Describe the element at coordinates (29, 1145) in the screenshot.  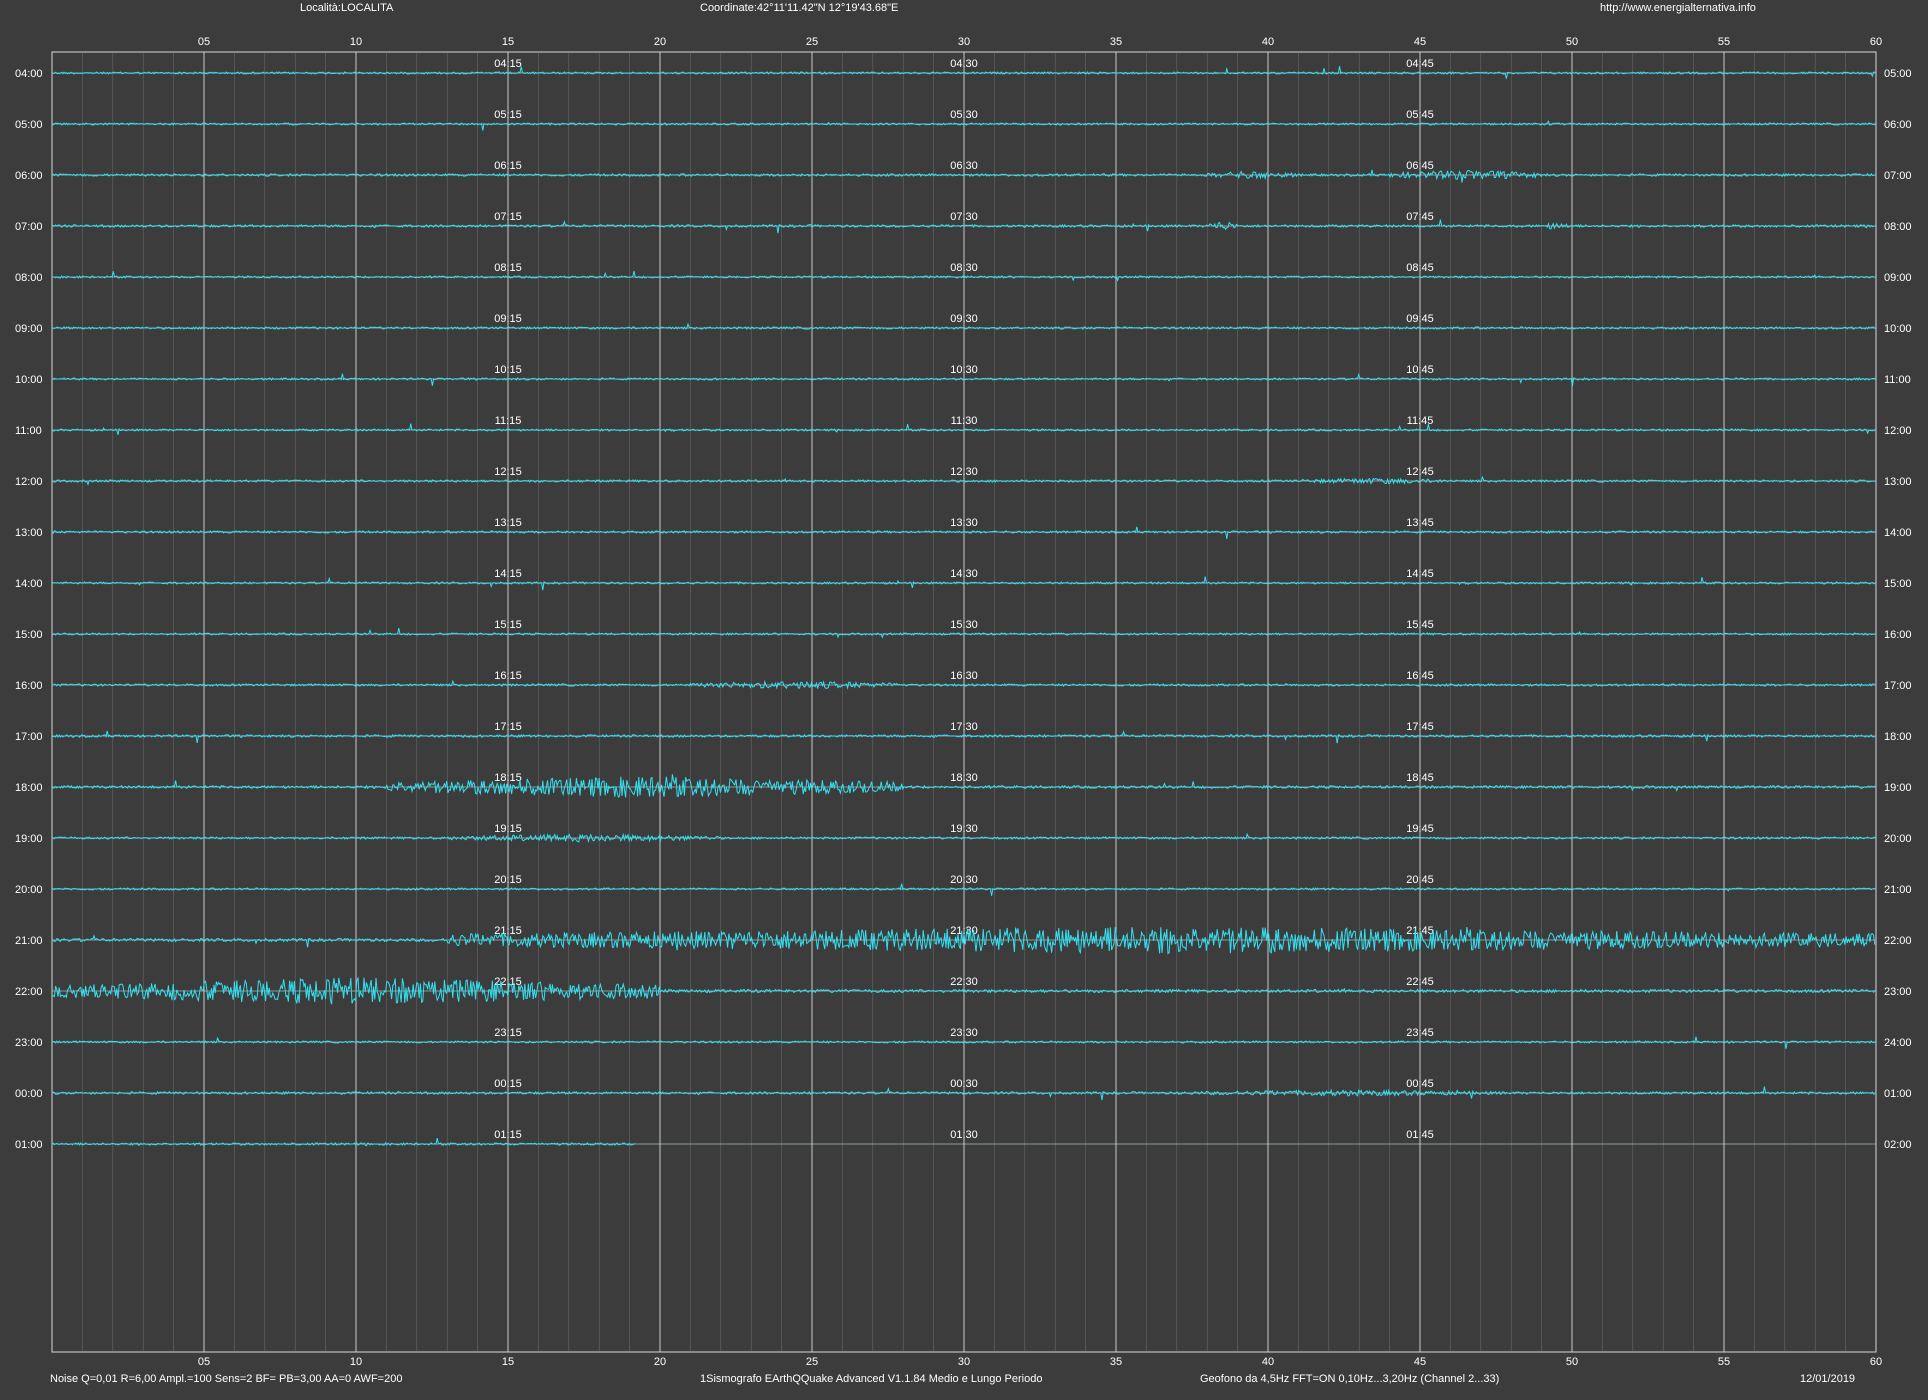
I see `hour-label-left: 01:00` at that location.